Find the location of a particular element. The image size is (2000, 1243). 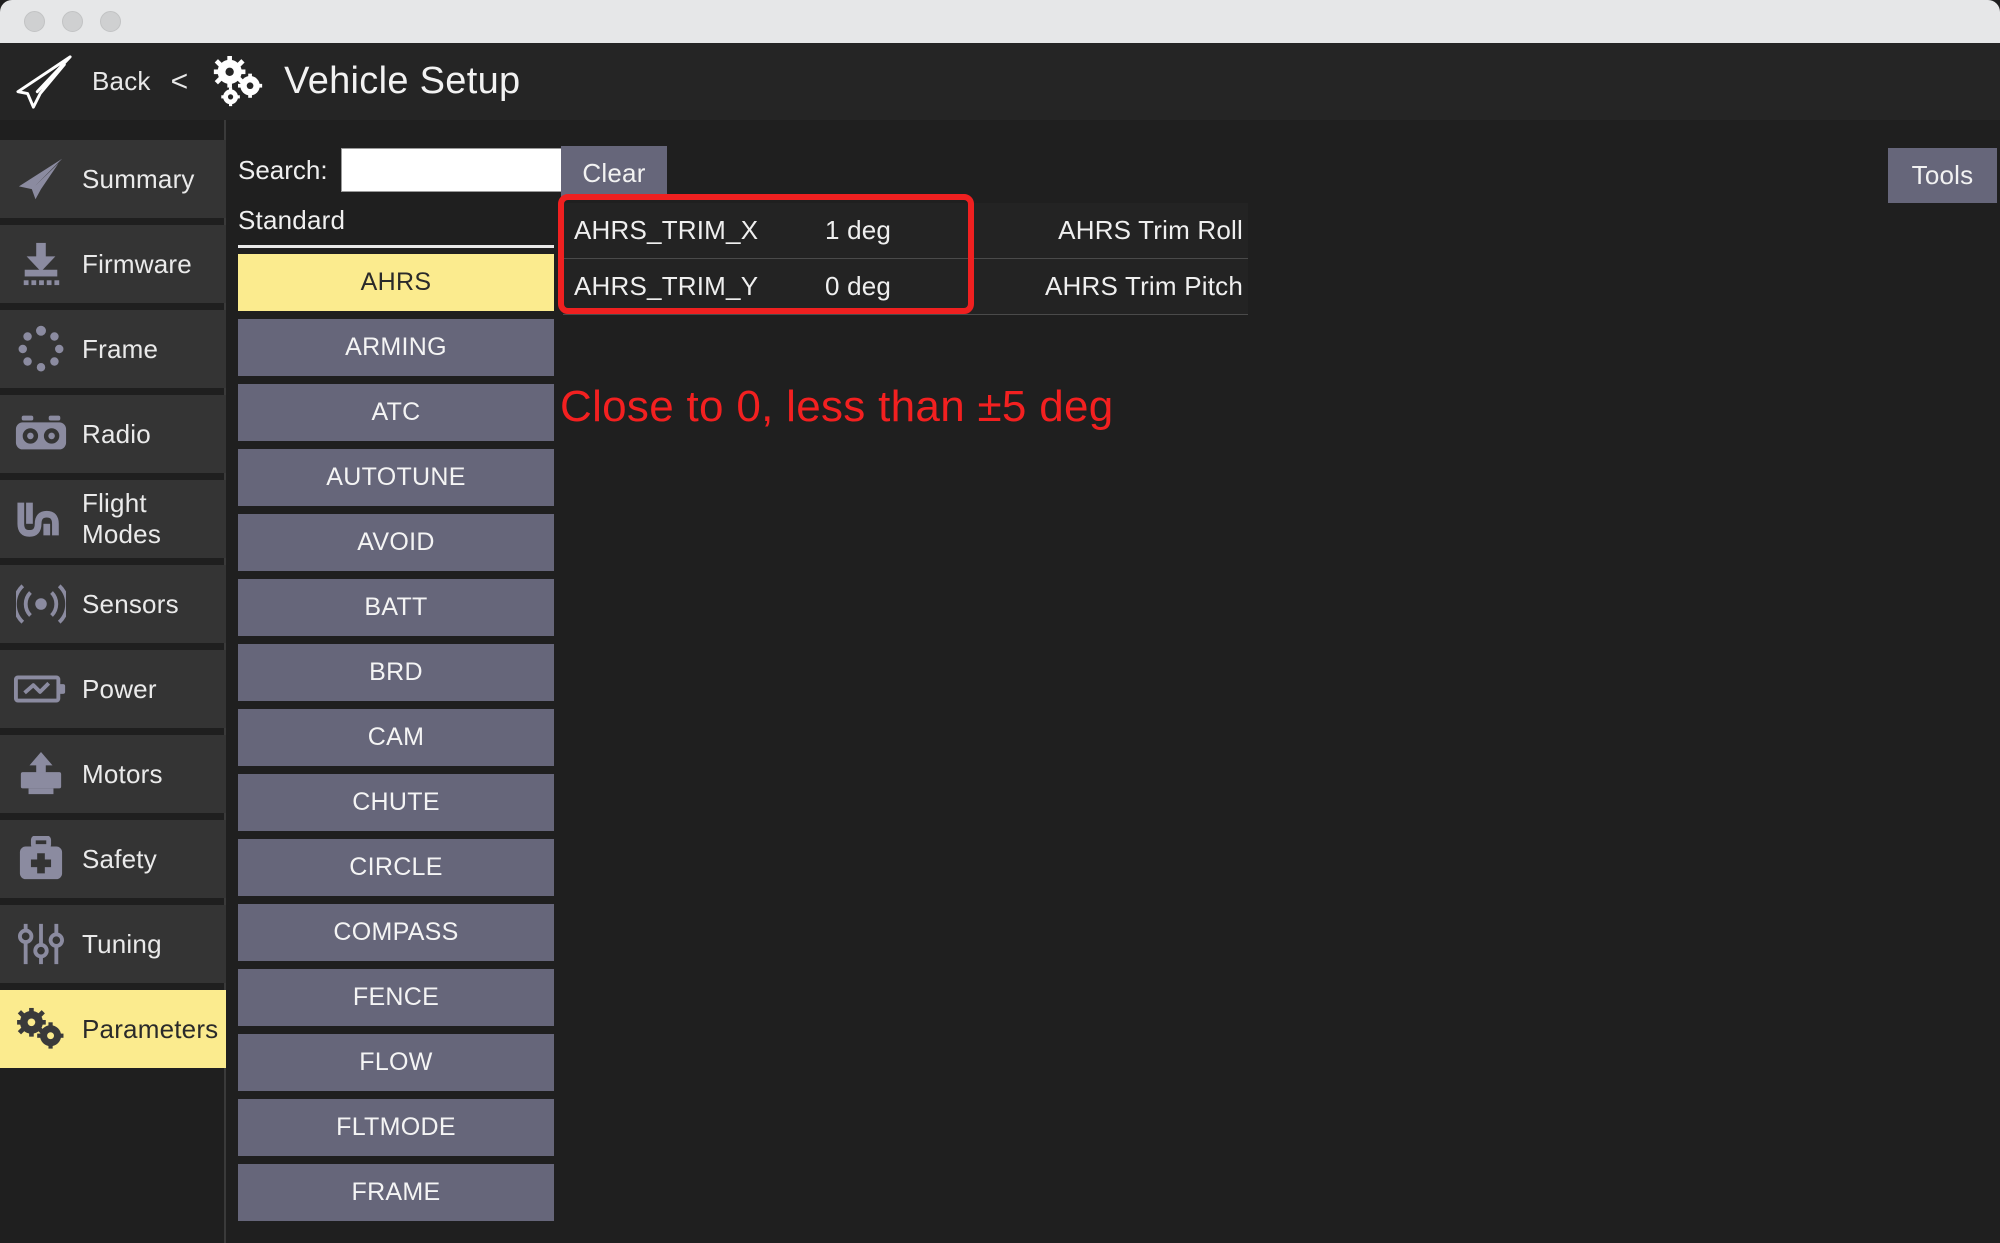

sidebar-item-sensors: Sensors is located at coordinates (113, 604).